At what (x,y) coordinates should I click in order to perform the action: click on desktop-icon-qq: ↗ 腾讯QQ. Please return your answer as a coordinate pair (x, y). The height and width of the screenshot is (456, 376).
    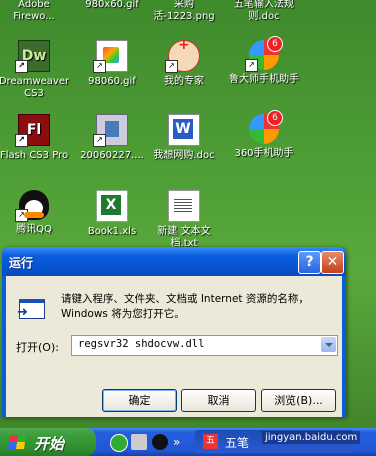
    Looking at the image, I should click on (36, 213).